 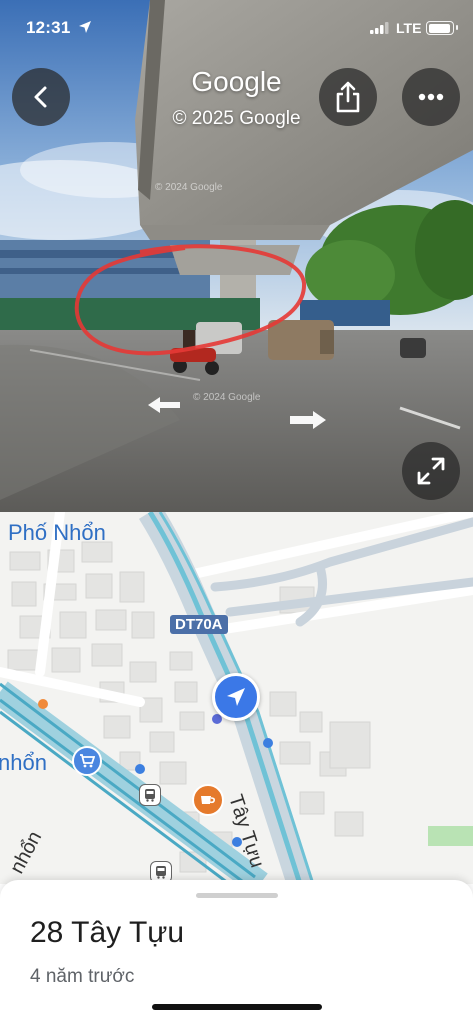 I want to click on sheet-grabber-handle, so click(x=237, y=895).